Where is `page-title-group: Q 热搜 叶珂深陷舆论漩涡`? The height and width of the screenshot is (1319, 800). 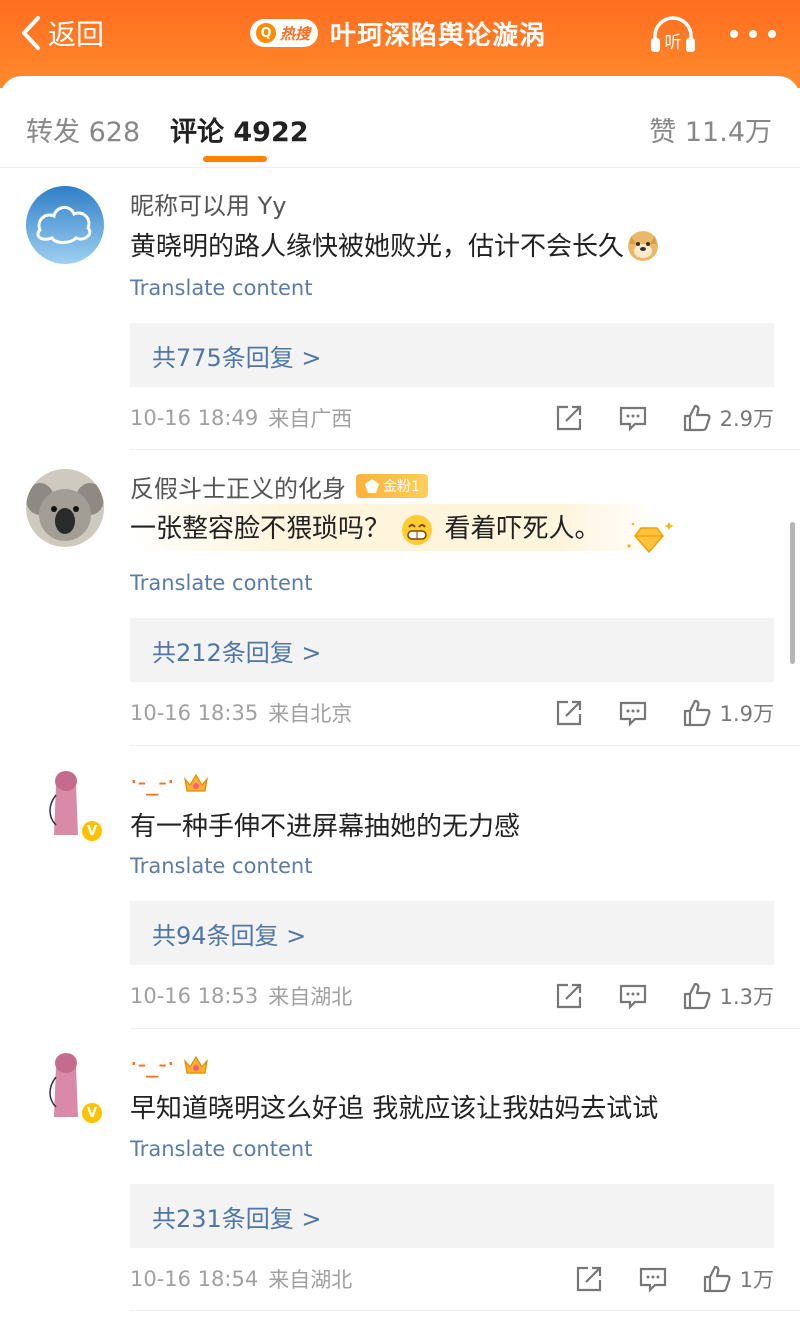
page-title-group: Q 热搜 叶珂深陷舆论漩涡 is located at coordinates (398, 33).